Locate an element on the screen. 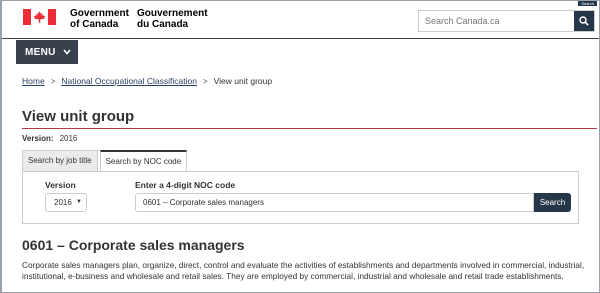 This screenshot has width=600, height=293. noc-code-label: Enter a 4-digit NOC code is located at coordinates (185, 185).